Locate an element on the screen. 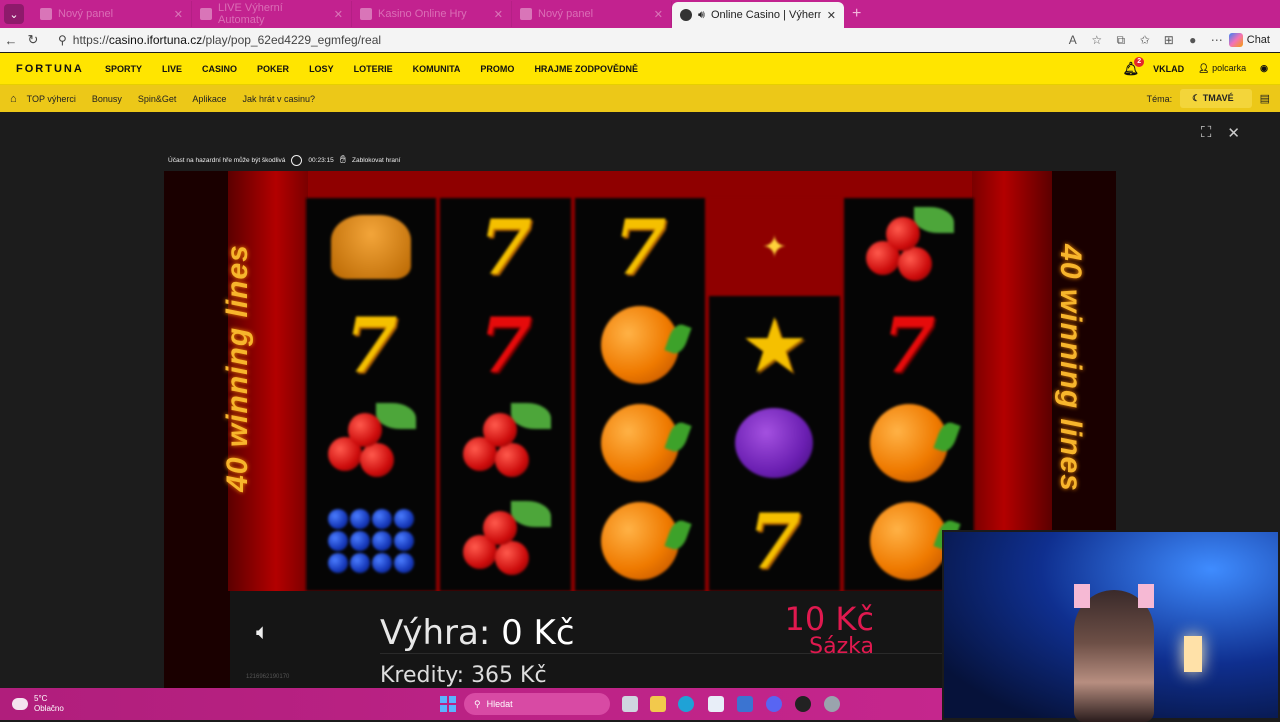 The height and width of the screenshot is (722, 1280). tab-title: Online Casino | Výherní Autom is located at coordinates (765, 15).